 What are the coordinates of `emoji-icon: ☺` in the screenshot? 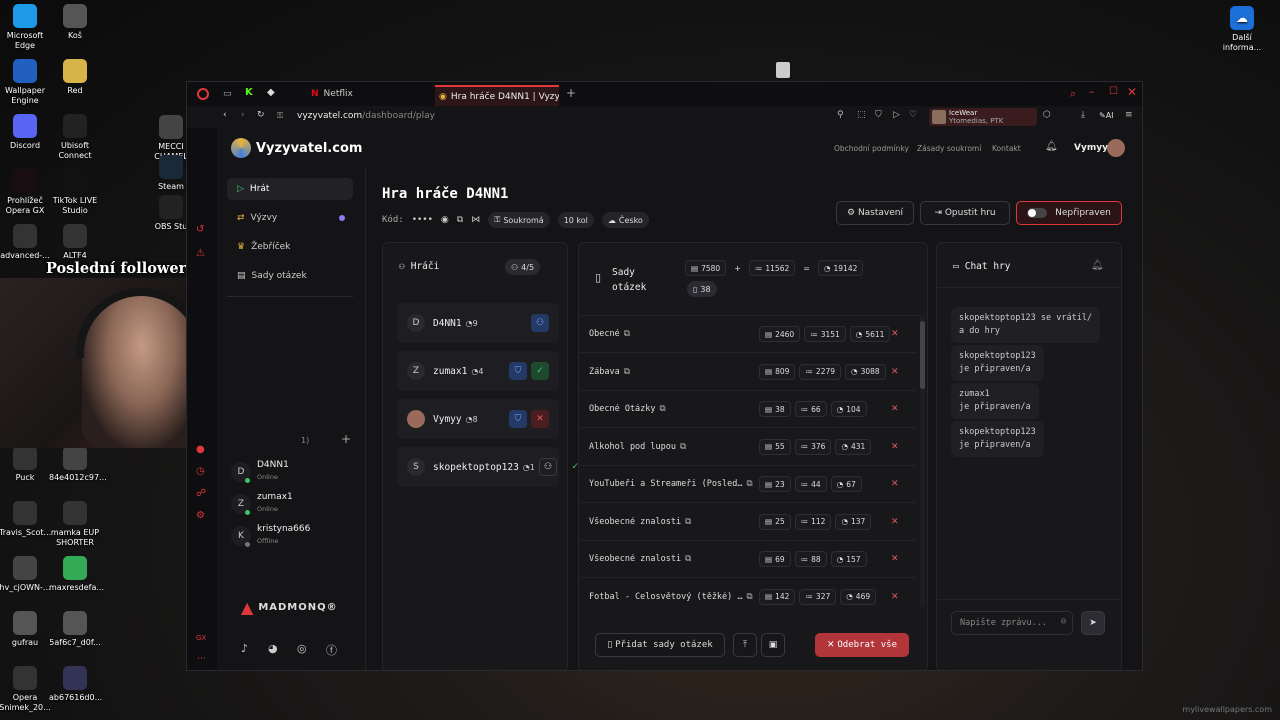 It's located at (1063, 622).